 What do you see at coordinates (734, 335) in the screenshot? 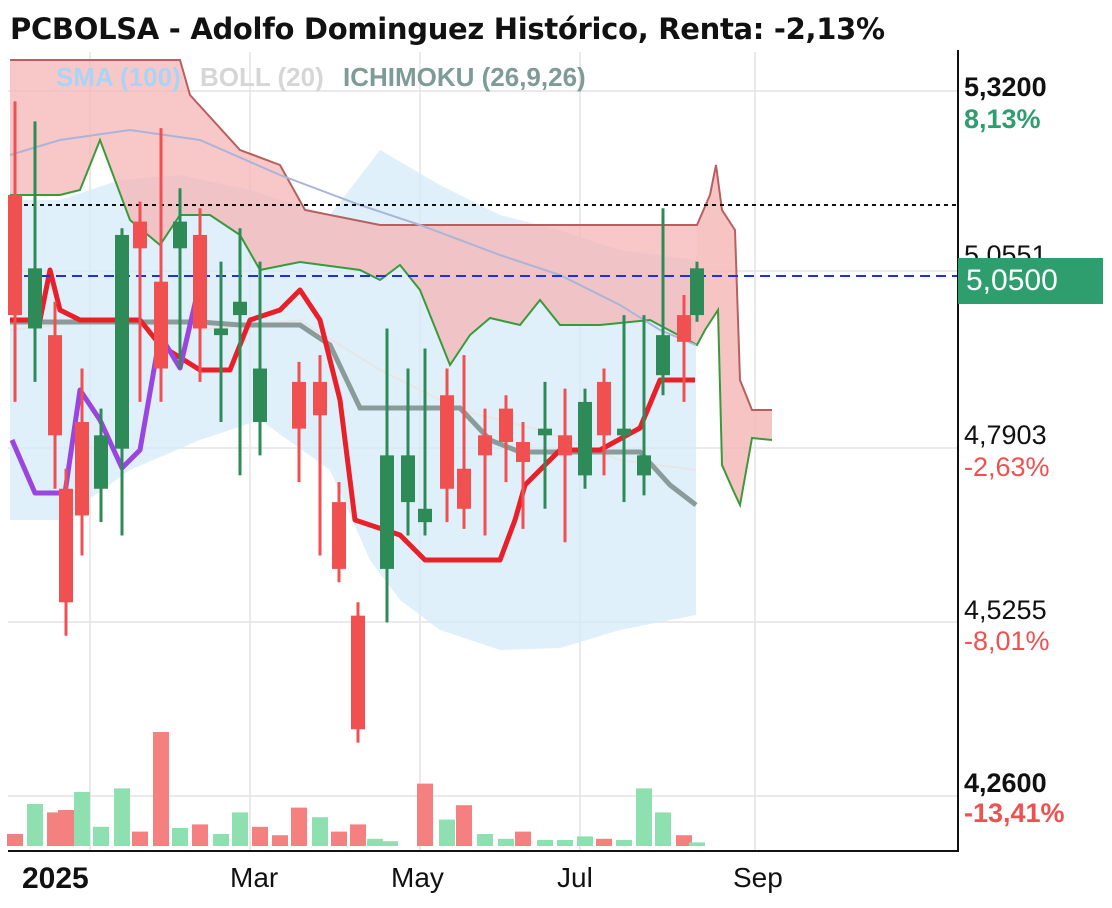
I see `cloud-future` at bounding box center [734, 335].